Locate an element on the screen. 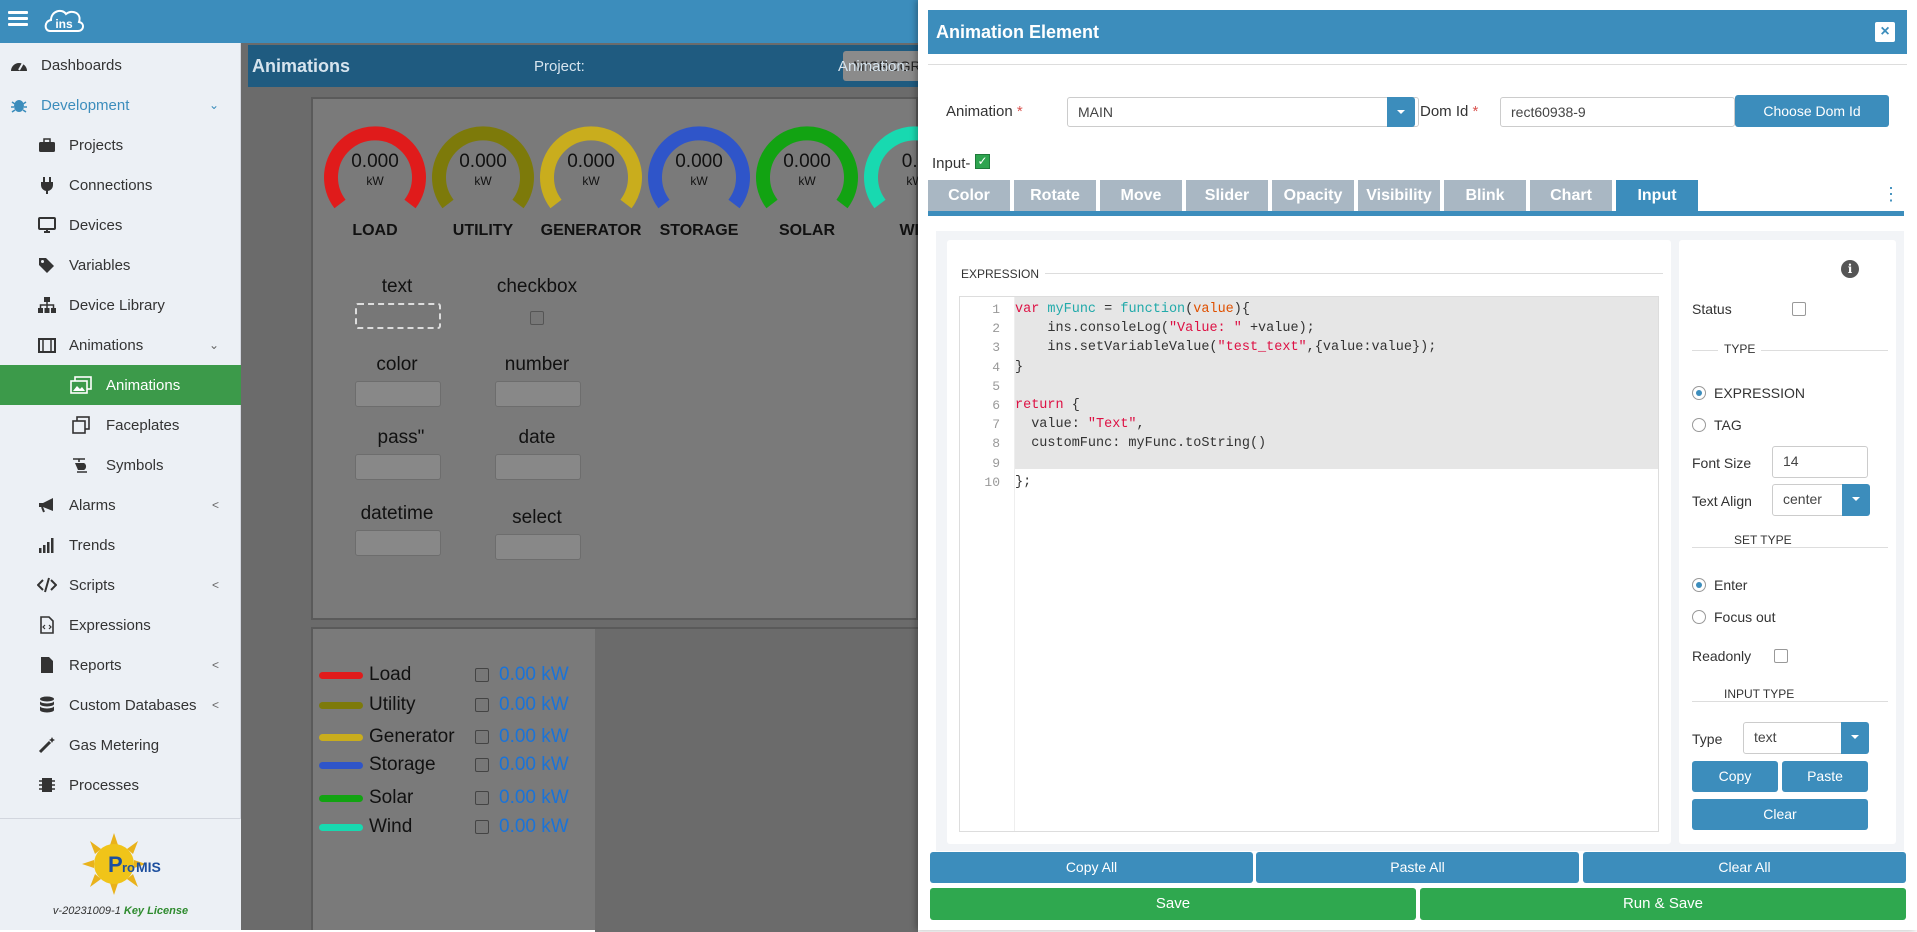 Image resolution: width=1917 pixels, height=932 pixels. sidebar-item-dashboards: Dashboards is located at coordinates (120, 65).